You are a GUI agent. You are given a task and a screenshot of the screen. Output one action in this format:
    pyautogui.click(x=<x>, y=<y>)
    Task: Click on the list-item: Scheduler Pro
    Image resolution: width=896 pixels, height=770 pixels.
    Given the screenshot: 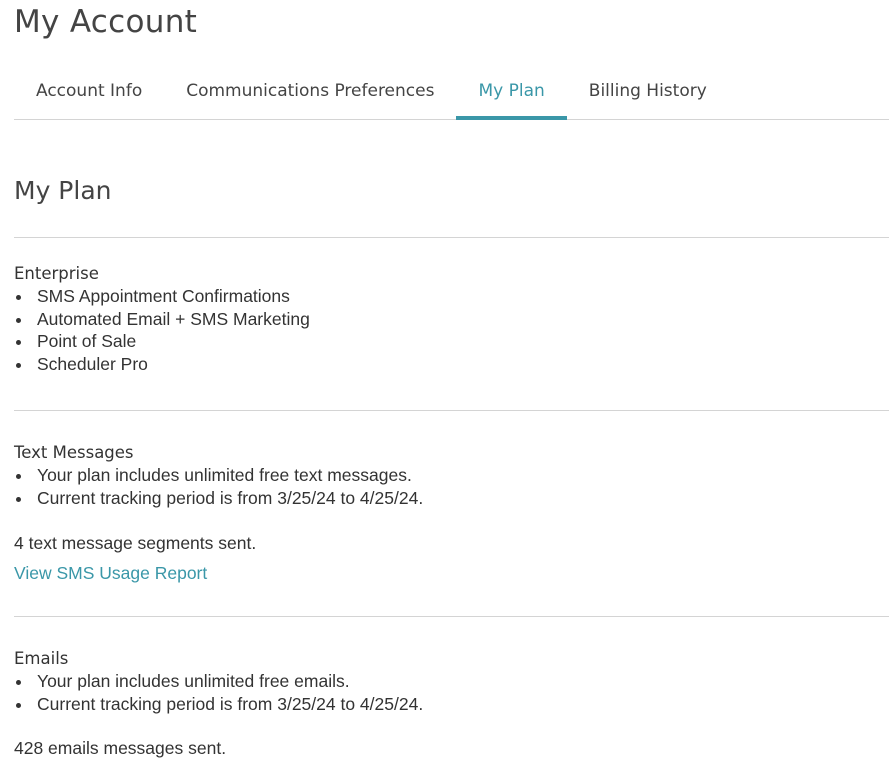 What is the action you would take?
    pyautogui.click(x=450, y=364)
    